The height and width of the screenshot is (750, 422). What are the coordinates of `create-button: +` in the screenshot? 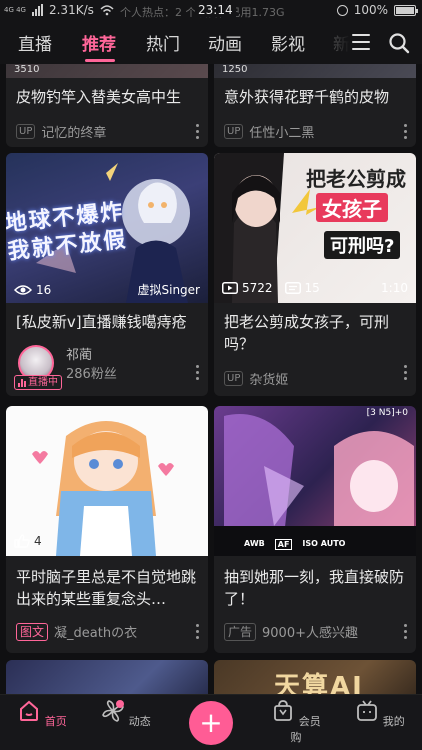 It's located at (211, 723).